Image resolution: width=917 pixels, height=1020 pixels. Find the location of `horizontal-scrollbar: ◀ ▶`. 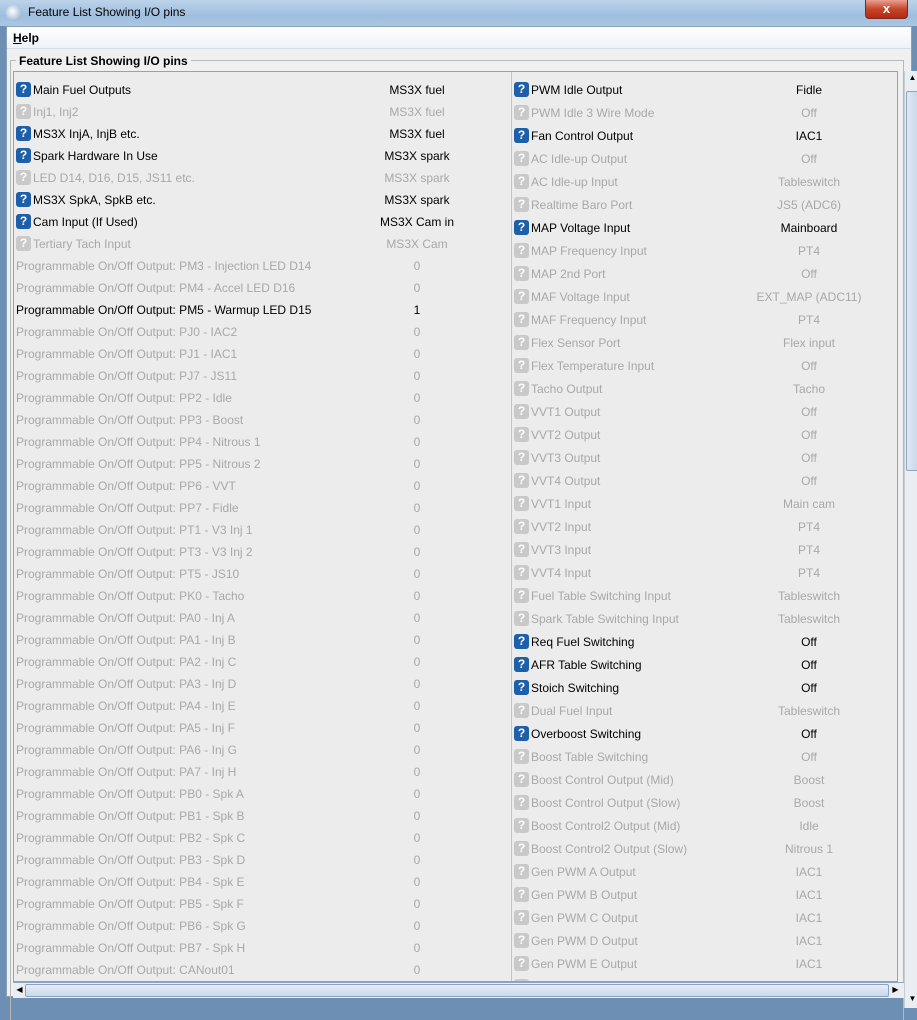

horizontal-scrollbar: ◀ ▶ is located at coordinates (458, 990).